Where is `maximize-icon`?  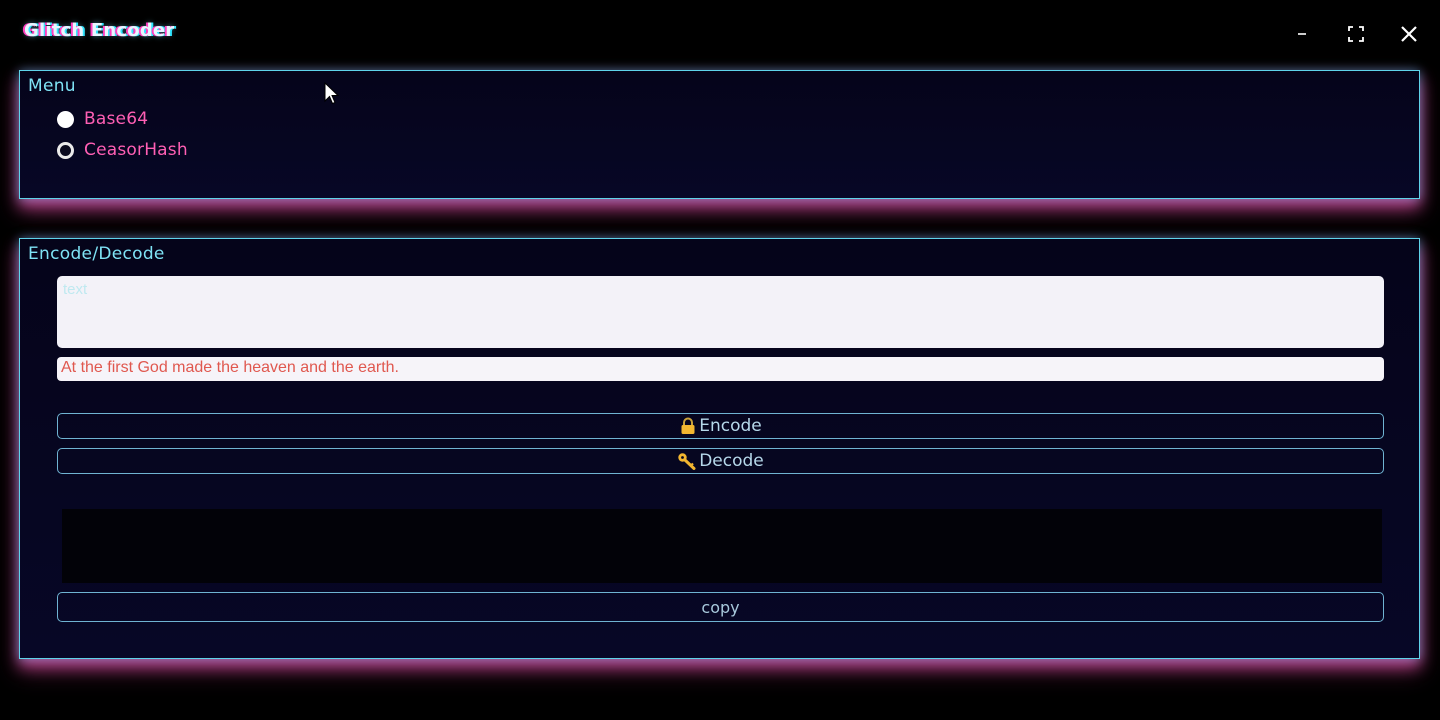 maximize-icon is located at coordinates (1356, 34).